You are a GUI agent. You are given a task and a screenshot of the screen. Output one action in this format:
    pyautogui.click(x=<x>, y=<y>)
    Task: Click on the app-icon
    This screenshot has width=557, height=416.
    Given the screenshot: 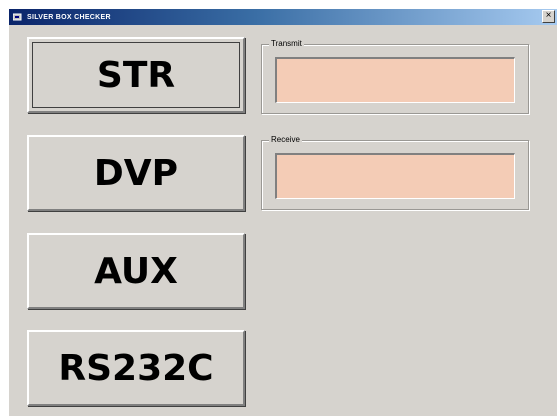 What is the action you would take?
    pyautogui.click(x=18, y=17)
    